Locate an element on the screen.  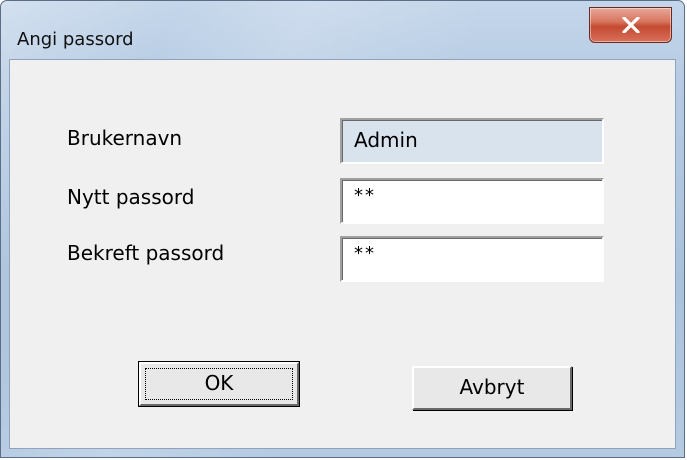
username-label: Brukernavn is located at coordinates (125, 138).